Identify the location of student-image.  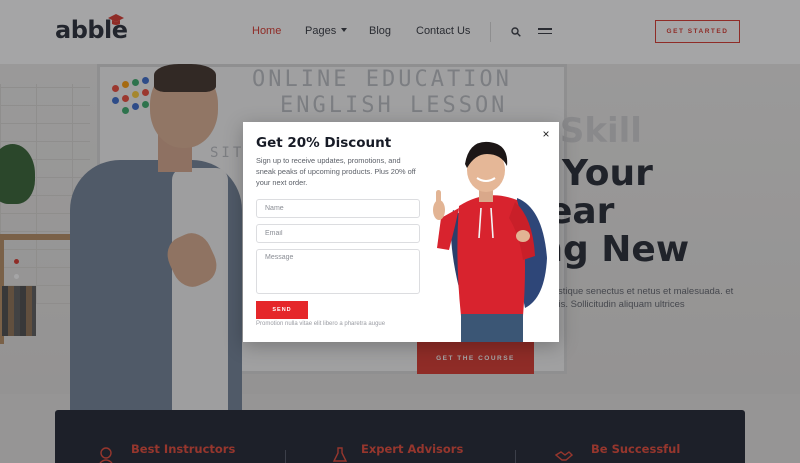
(490, 241).